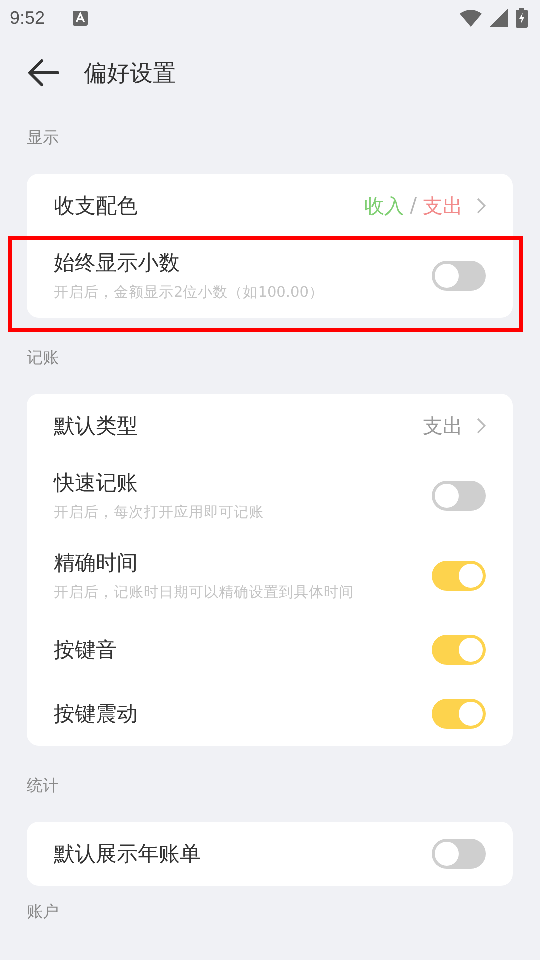 This screenshot has height=960, width=540. I want to click on status-time: 9:52, so click(28, 18).